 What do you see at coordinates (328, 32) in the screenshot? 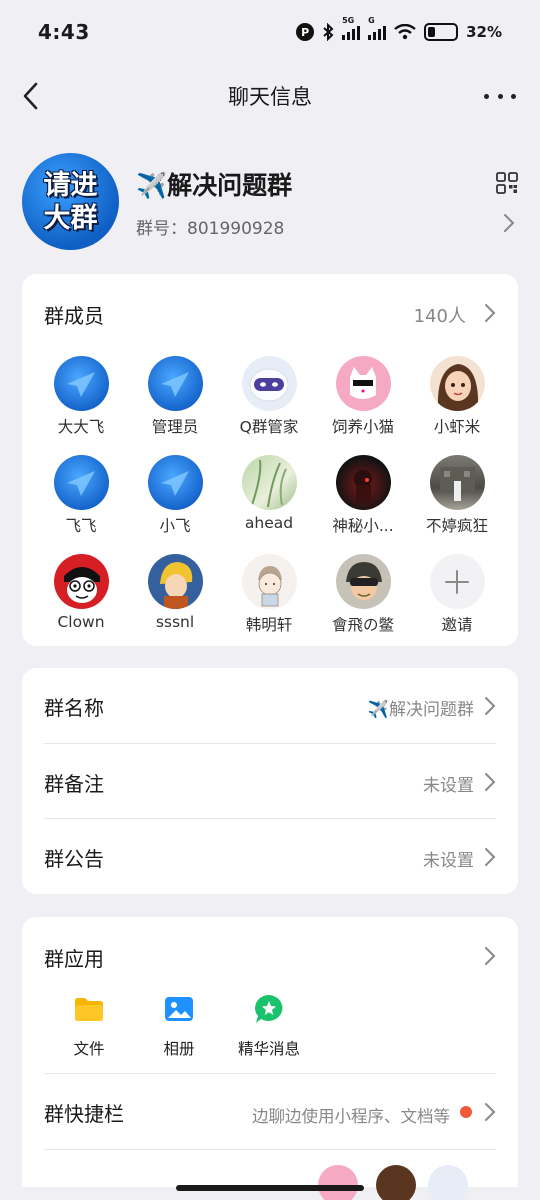
I see `bluetooth-icon` at bounding box center [328, 32].